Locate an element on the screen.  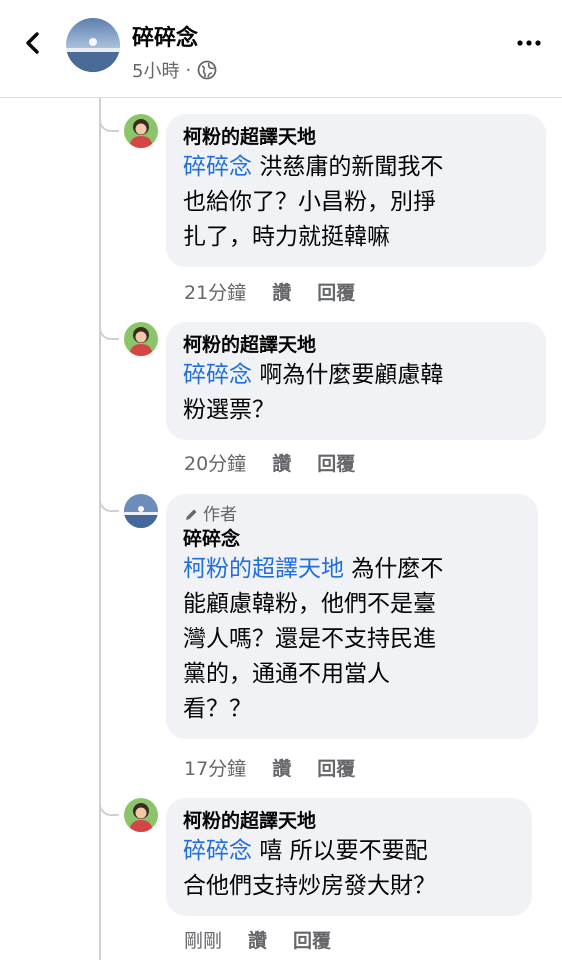
author-badge-label: 作者 is located at coordinates (220, 515).